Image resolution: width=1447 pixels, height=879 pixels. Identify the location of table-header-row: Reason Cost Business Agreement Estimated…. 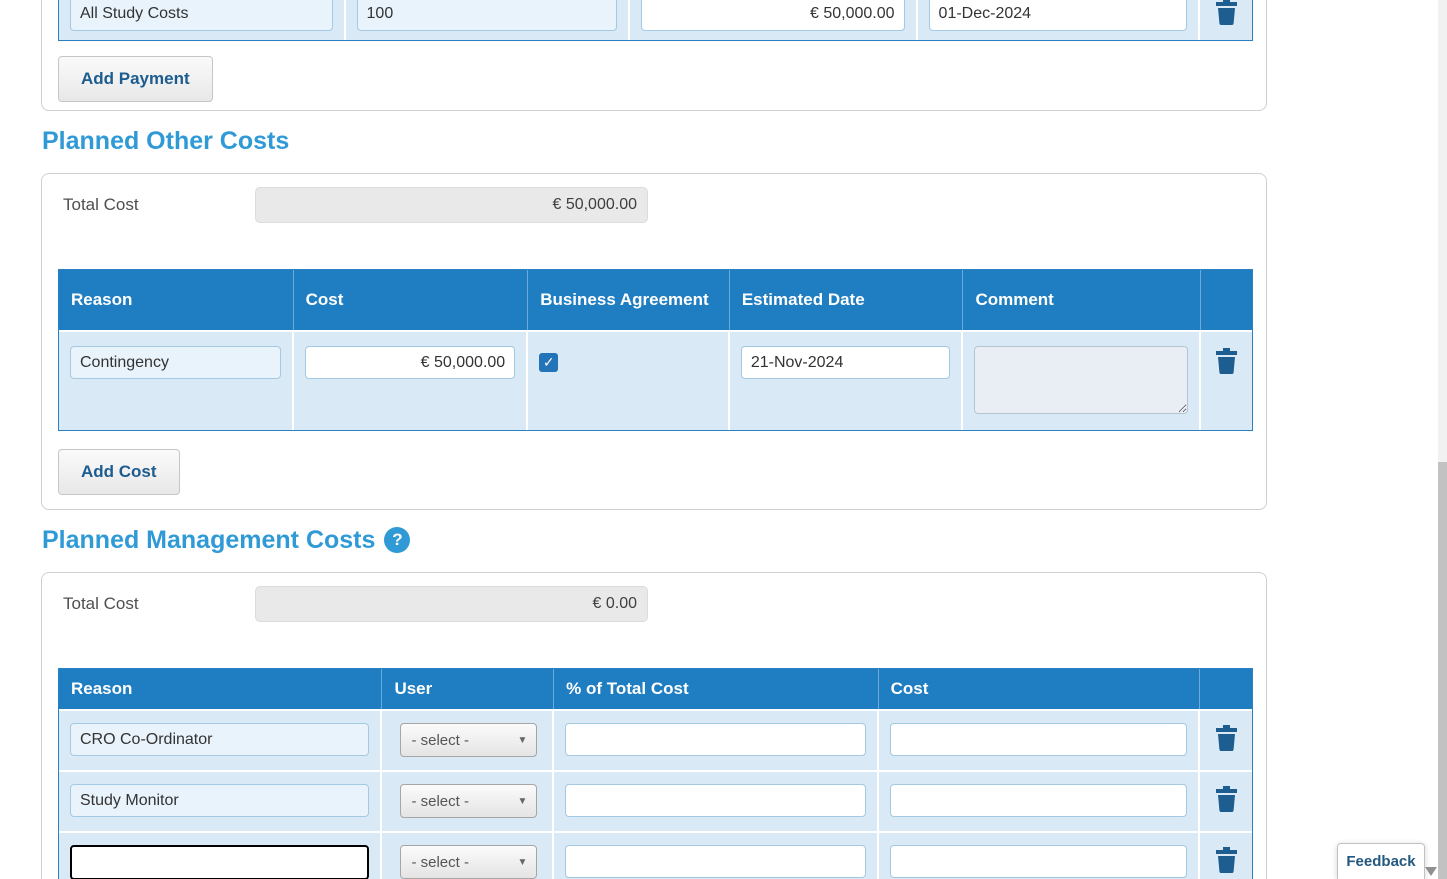
(655, 300).